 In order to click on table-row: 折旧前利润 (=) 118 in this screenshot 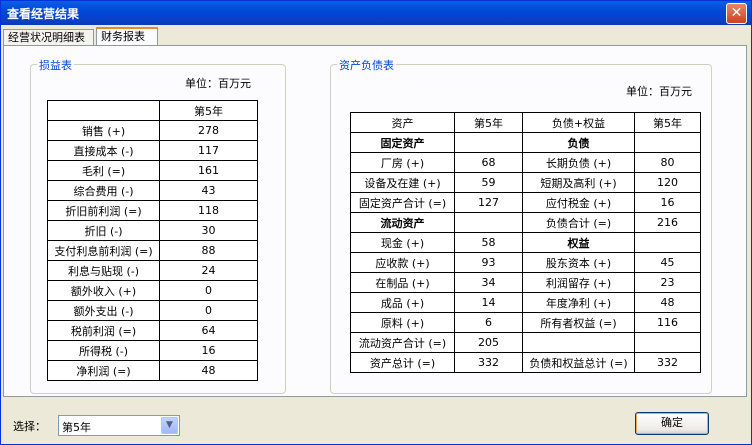, I will do `click(152, 210)`.